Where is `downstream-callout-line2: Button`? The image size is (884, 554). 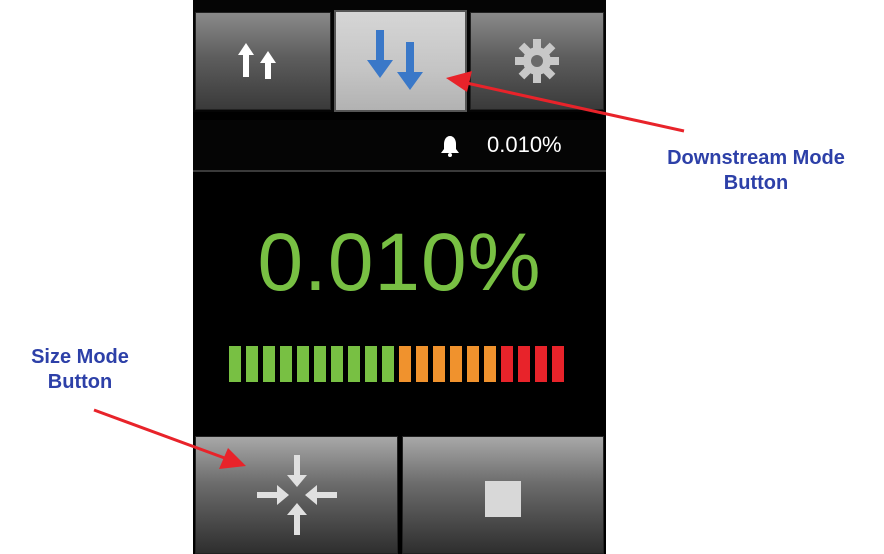
downstream-callout-line2: Button is located at coordinates (756, 183).